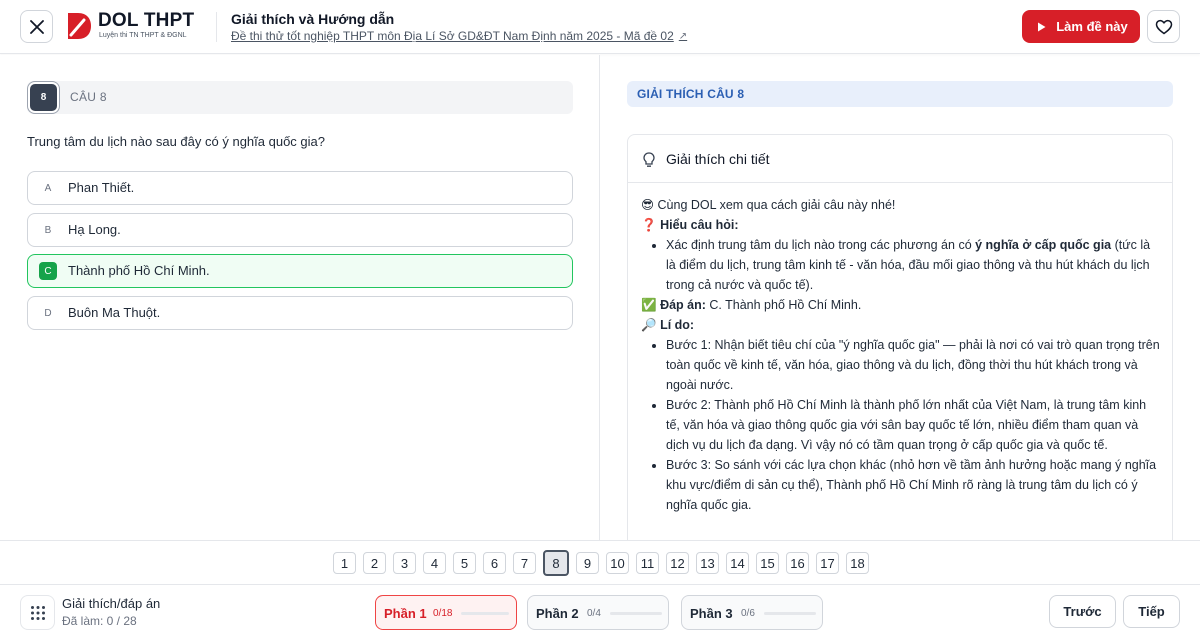  What do you see at coordinates (146, 20) in the screenshot?
I see `logo-title: DOL THPT` at bounding box center [146, 20].